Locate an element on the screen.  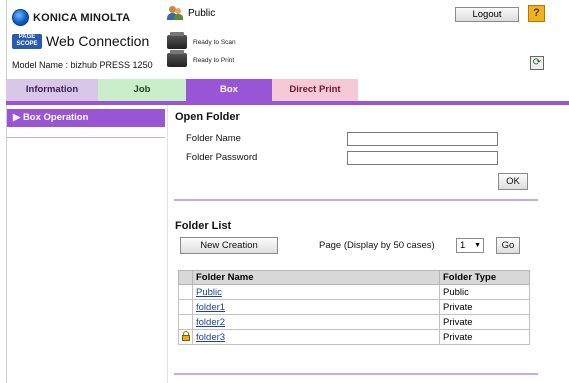
folder-password-label: Folder Password is located at coordinates (222, 157).